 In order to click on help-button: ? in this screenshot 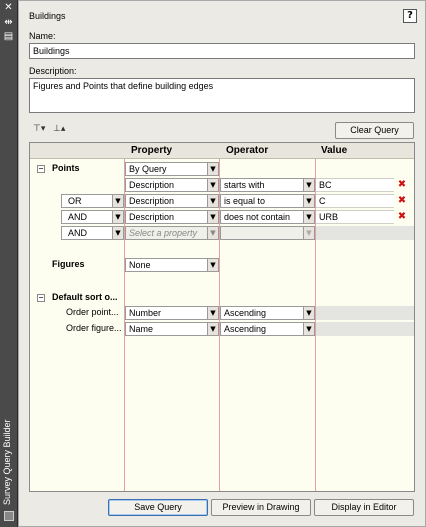, I will do `click(410, 16)`.